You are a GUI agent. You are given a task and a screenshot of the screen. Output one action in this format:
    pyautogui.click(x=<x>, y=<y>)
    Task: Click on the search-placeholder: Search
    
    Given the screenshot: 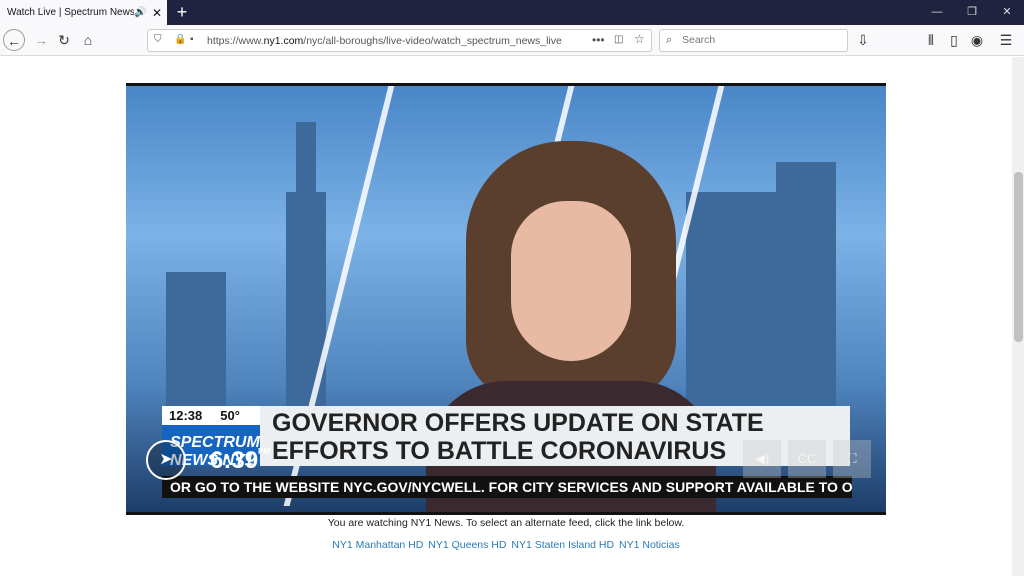 What is the action you would take?
    pyautogui.click(x=699, y=40)
    